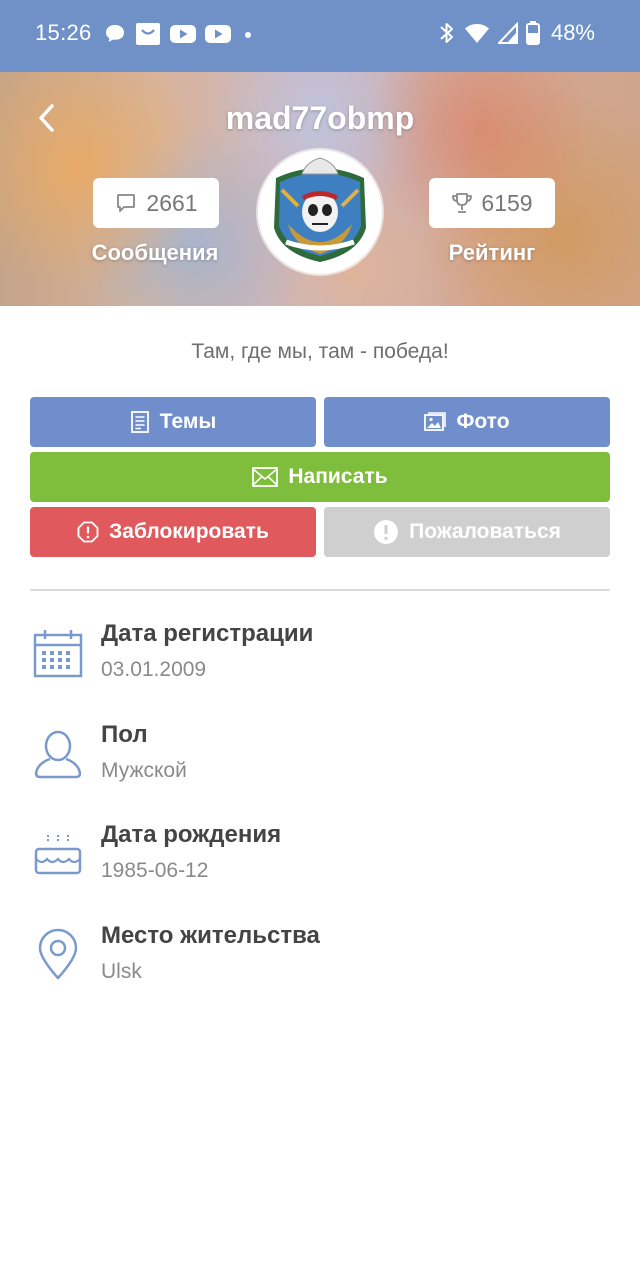 The image size is (640, 1280). What do you see at coordinates (477, 33) in the screenshot?
I see `wifi-icon` at bounding box center [477, 33].